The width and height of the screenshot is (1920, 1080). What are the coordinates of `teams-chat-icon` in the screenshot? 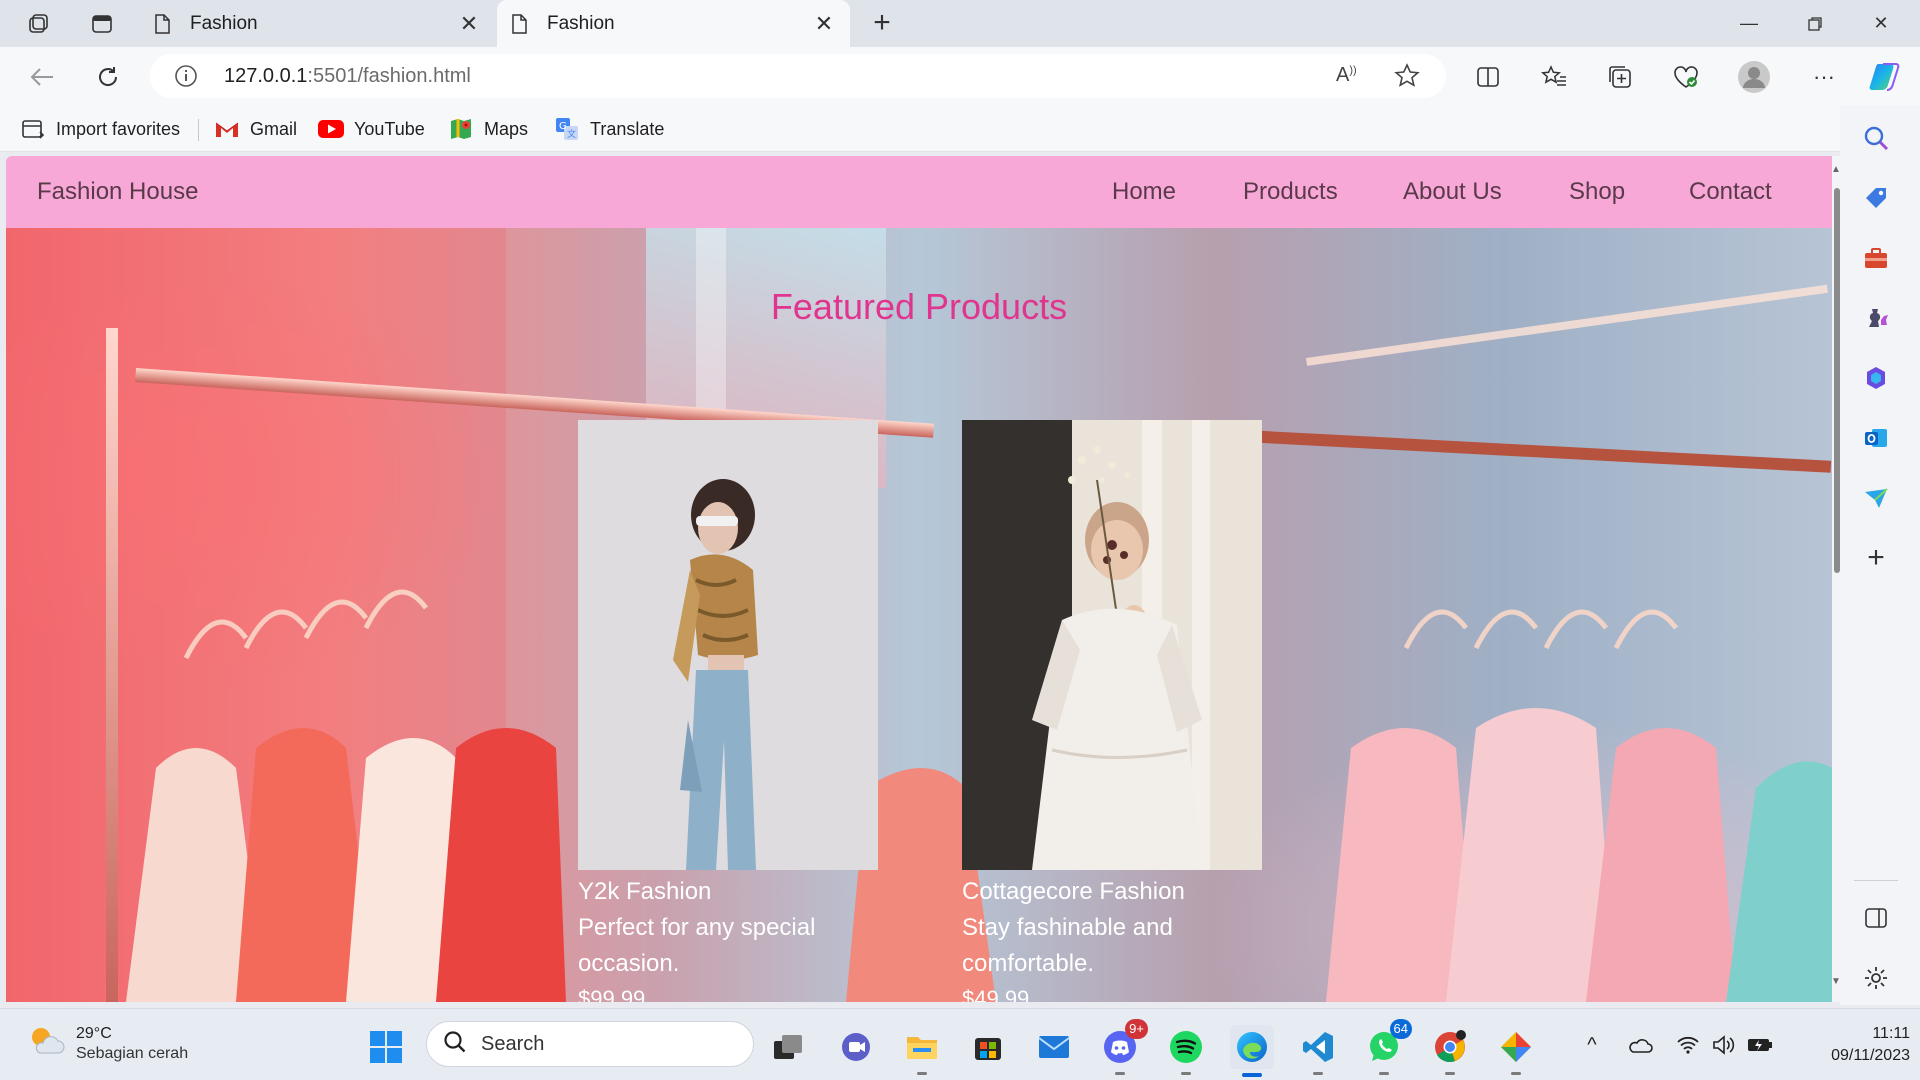 It's located at (856, 1047).